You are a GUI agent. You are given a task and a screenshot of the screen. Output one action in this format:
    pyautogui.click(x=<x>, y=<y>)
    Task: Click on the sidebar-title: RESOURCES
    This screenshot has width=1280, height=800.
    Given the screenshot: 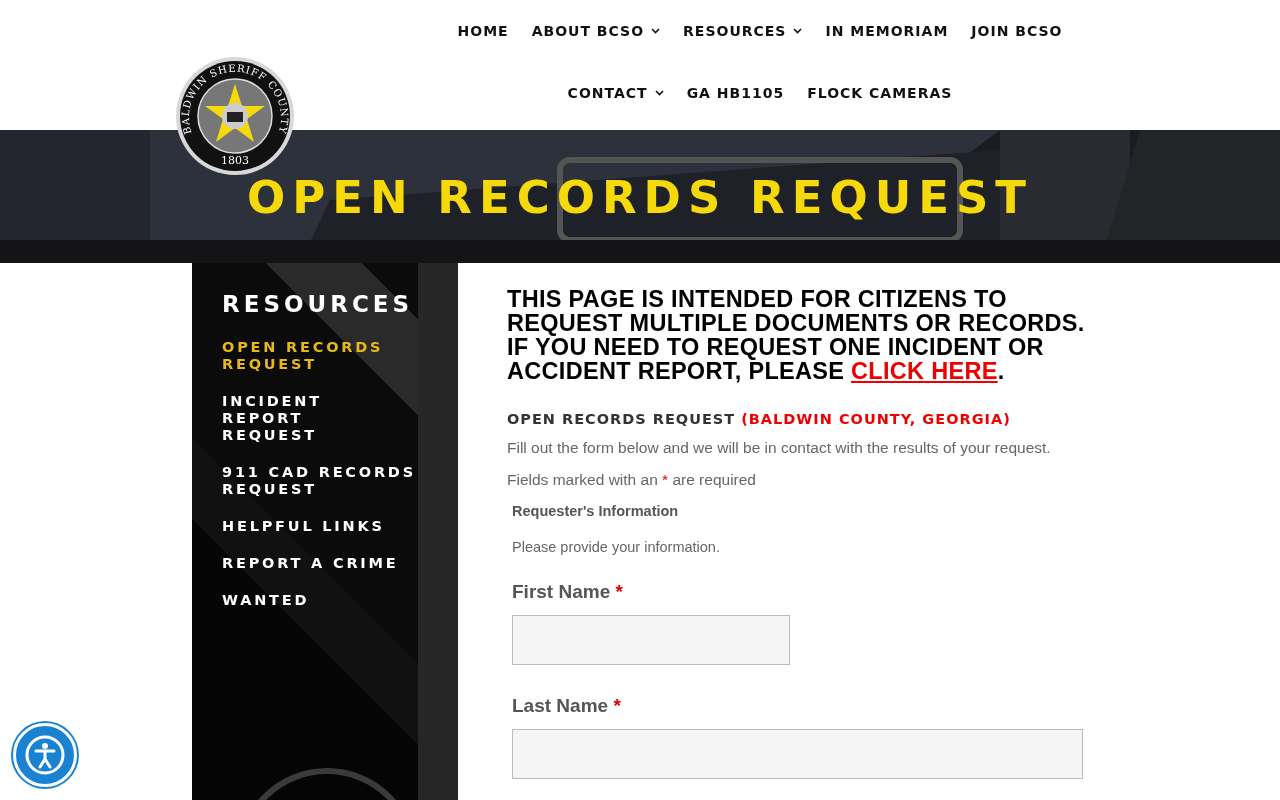 What is the action you would take?
    pyautogui.click(x=318, y=304)
    